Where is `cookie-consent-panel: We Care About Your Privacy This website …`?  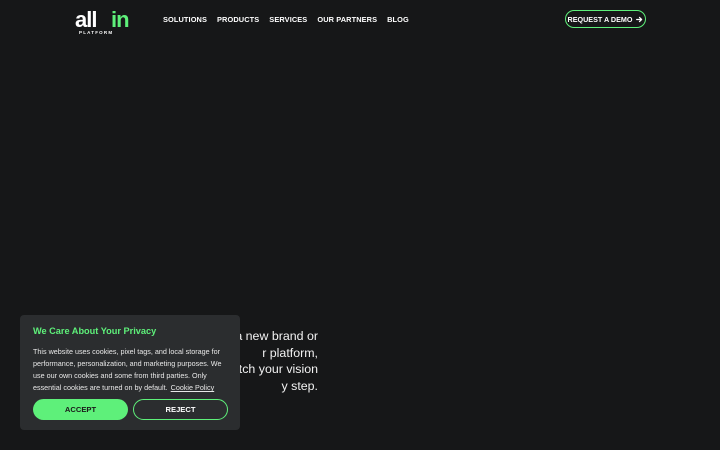
cookie-consent-panel: We Care About Your Privacy This website … is located at coordinates (130, 372).